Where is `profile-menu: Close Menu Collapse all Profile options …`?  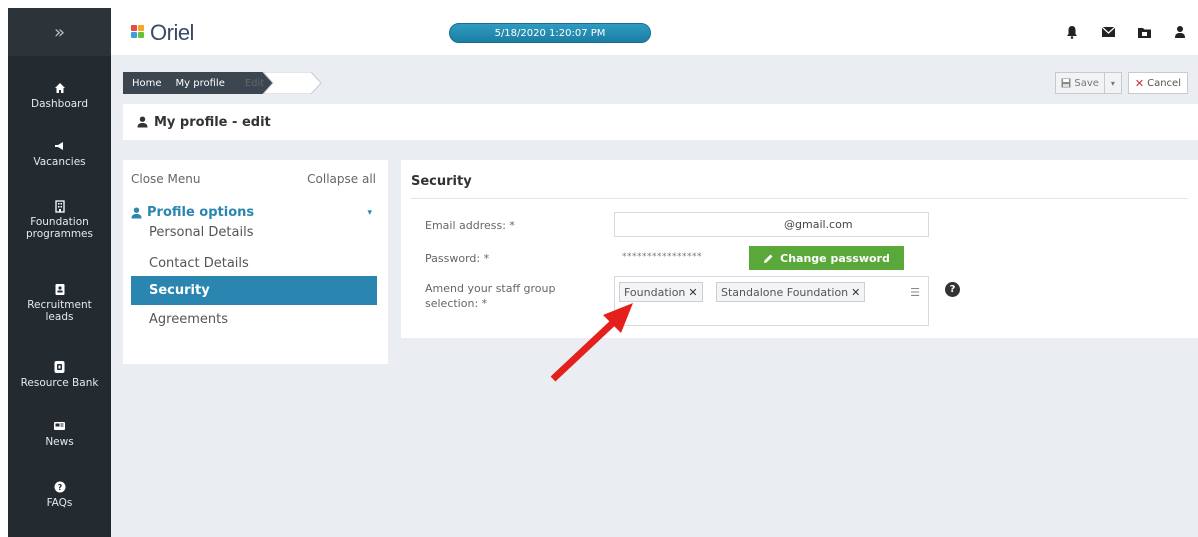
profile-menu: Close Menu Collapse all Profile options … is located at coordinates (255, 262).